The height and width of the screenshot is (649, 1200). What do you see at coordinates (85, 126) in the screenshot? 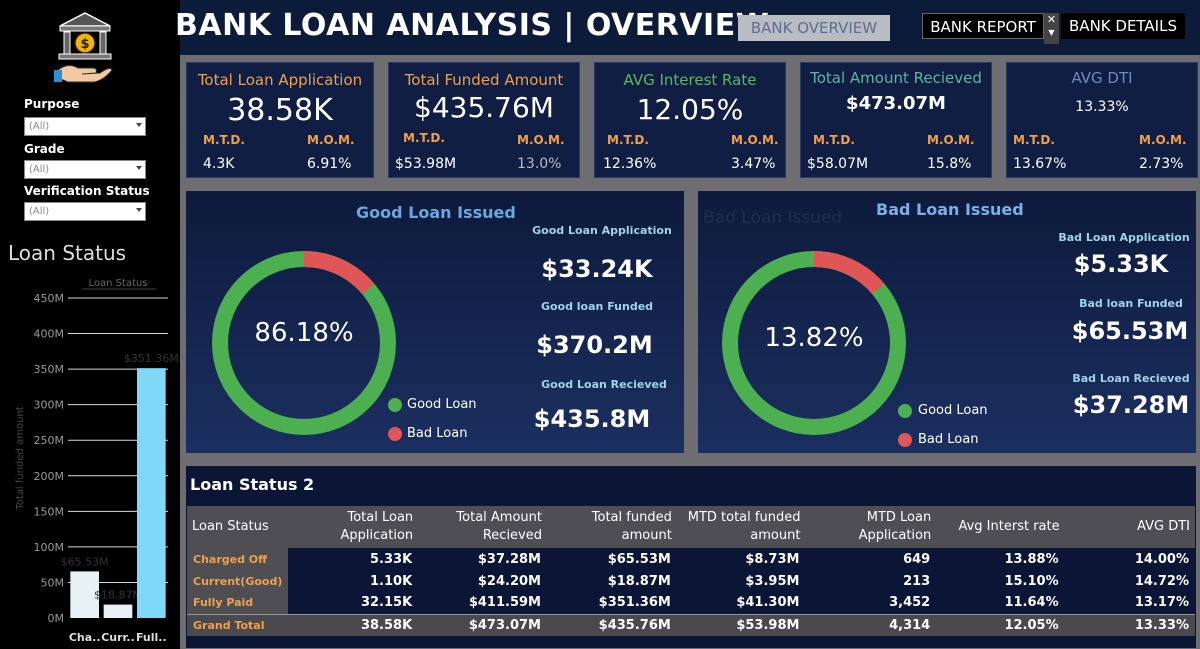
I see `purpose-select: (All)` at bounding box center [85, 126].